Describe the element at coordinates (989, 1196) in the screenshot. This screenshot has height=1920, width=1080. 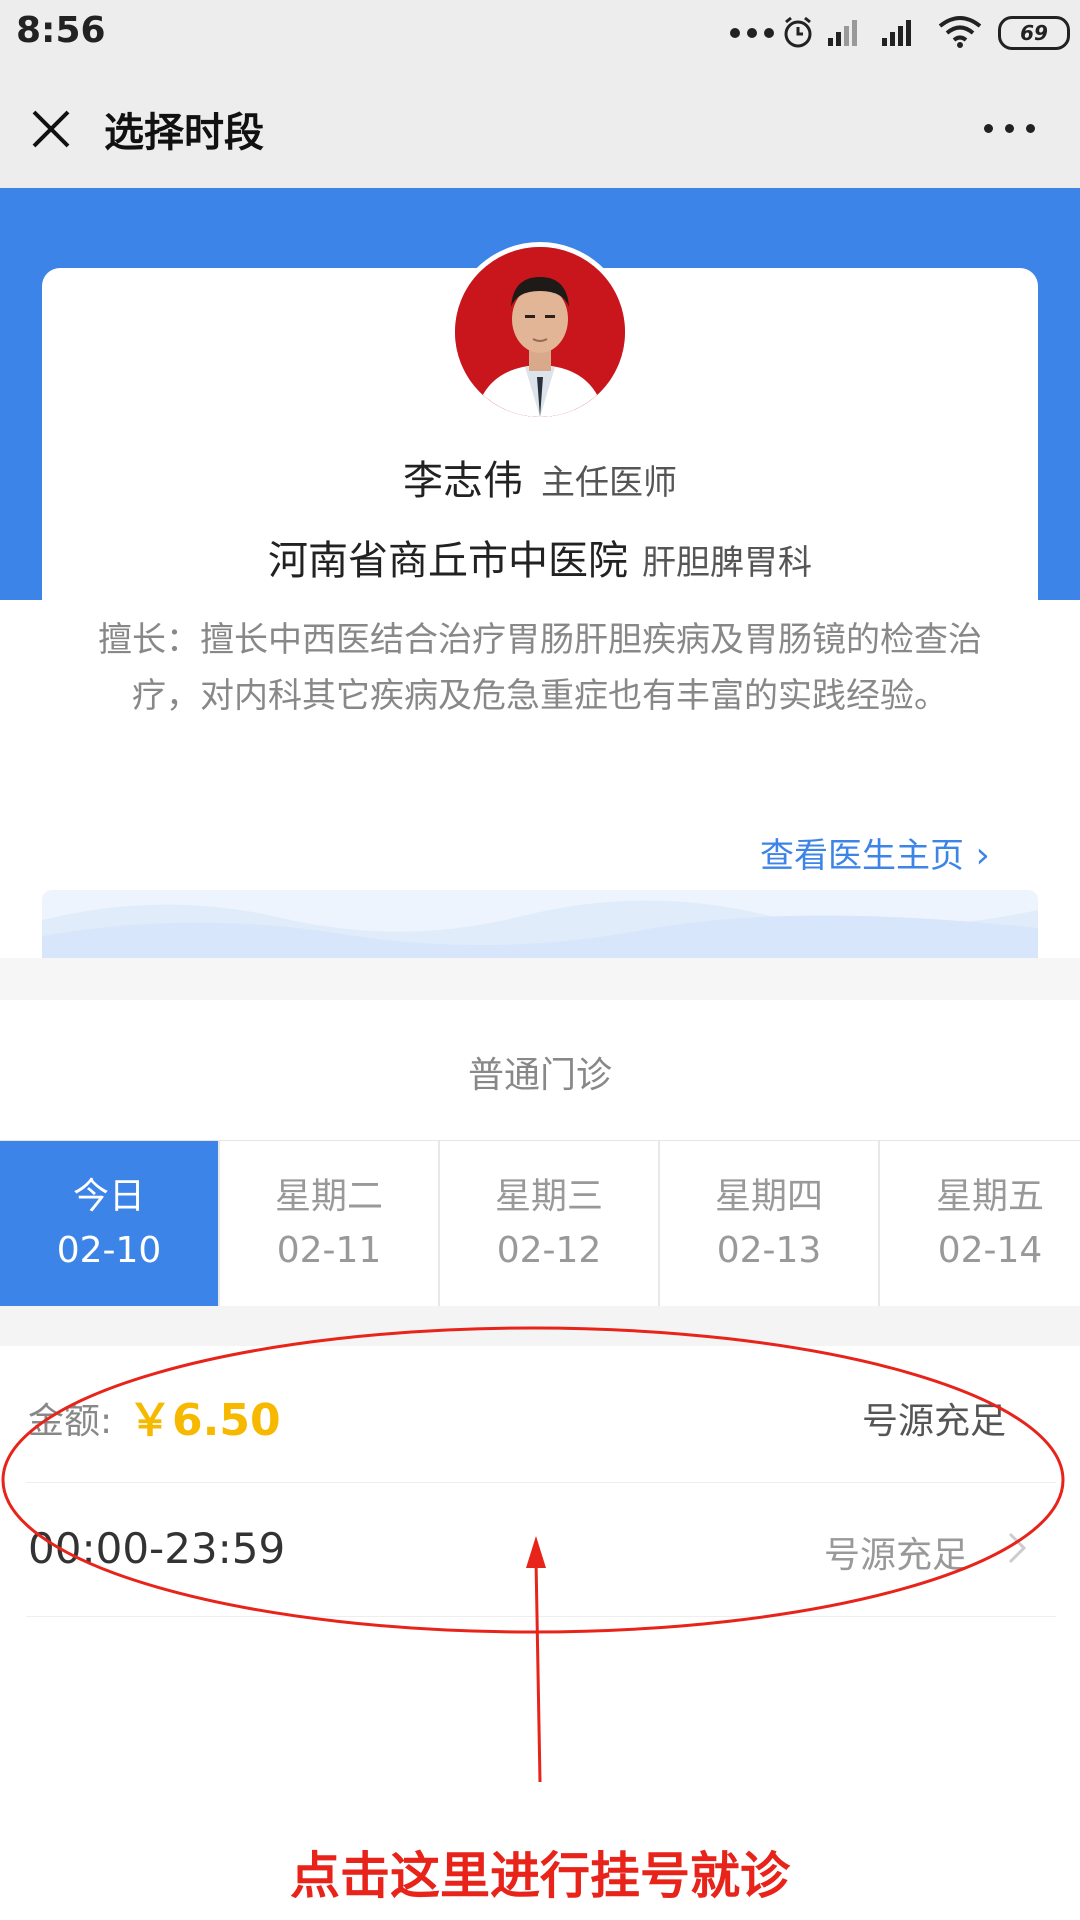
I see `date-tab-weekday: 星期五` at that location.